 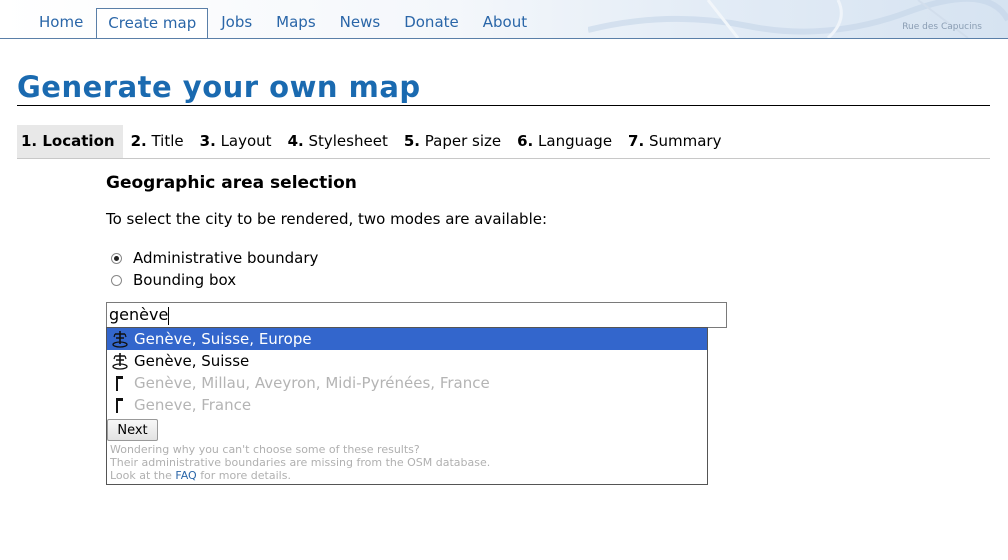 I want to click on suggestion-item: Genève, Suisse, so click(x=407, y=361).